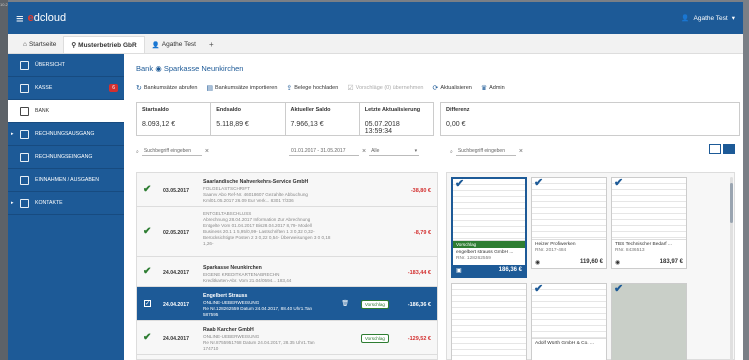 This screenshot has width=749, height=360. Describe the element at coordinates (44, 88) in the screenshot. I see `sidebar-item-label: Kasse` at that location.